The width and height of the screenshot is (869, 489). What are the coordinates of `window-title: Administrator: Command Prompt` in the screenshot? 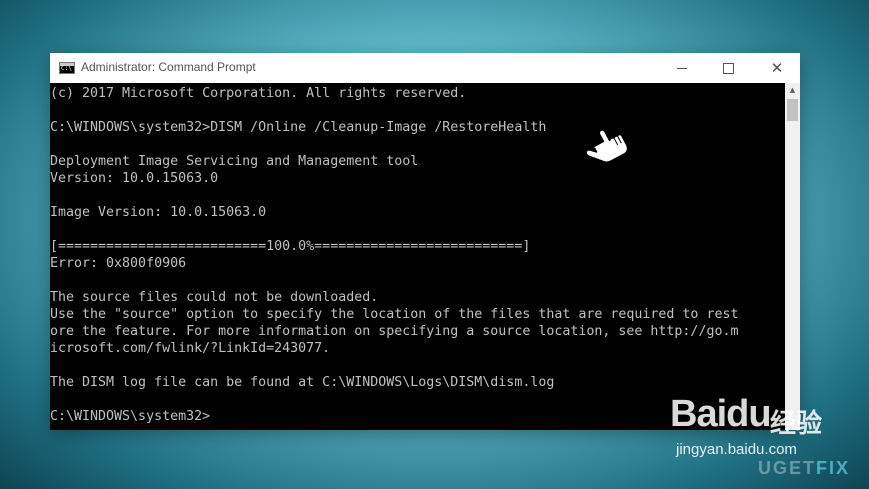 It's located at (168, 67).